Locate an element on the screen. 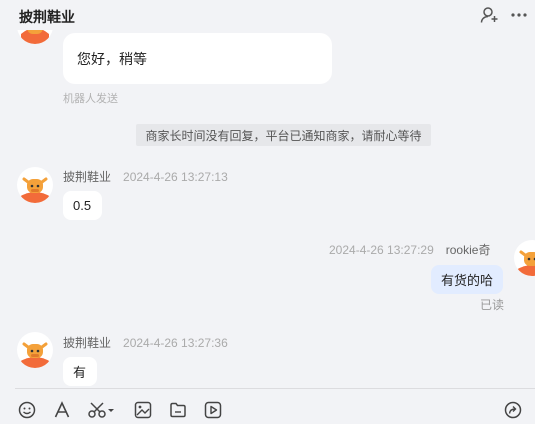  sender-name: rookie奇 is located at coordinates (468, 250).